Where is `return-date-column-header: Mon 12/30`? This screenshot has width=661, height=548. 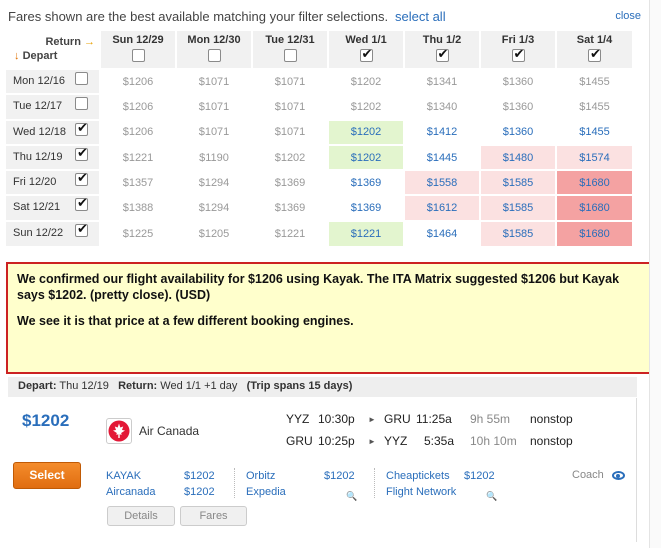
return-date-column-header: Mon 12/30 is located at coordinates (213, 50).